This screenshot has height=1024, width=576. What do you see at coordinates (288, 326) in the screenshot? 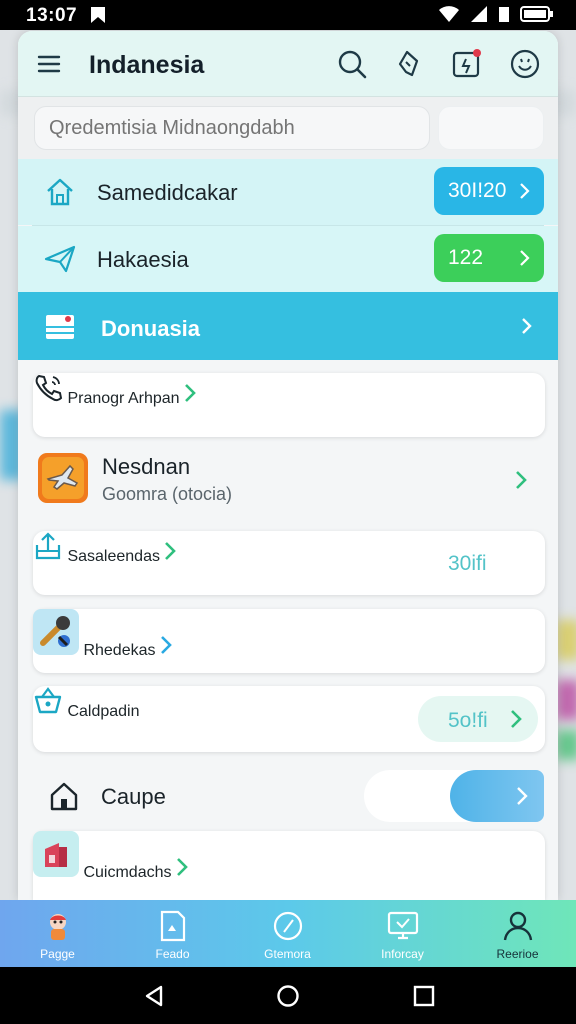
I see `list-item-donuasia: Donuasia` at bounding box center [288, 326].